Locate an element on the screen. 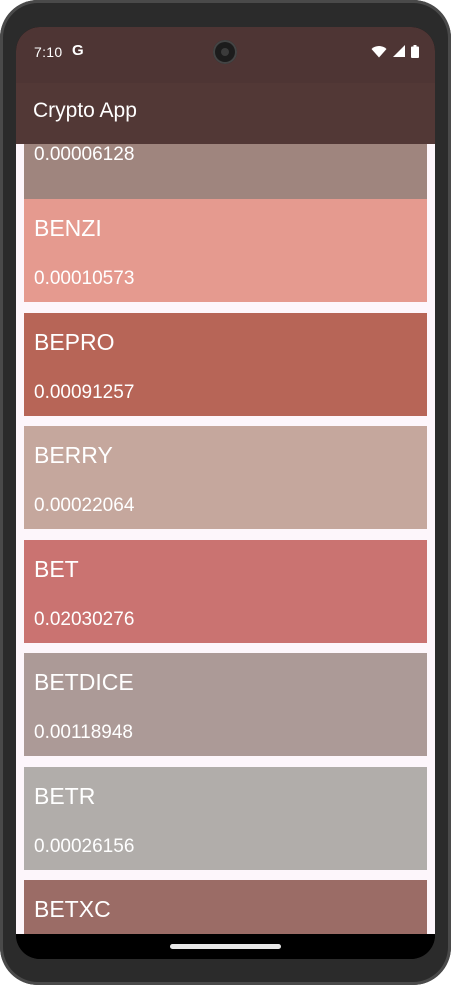 The image size is (451, 985). home-gesture-handle is located at coordinates (225, 946).